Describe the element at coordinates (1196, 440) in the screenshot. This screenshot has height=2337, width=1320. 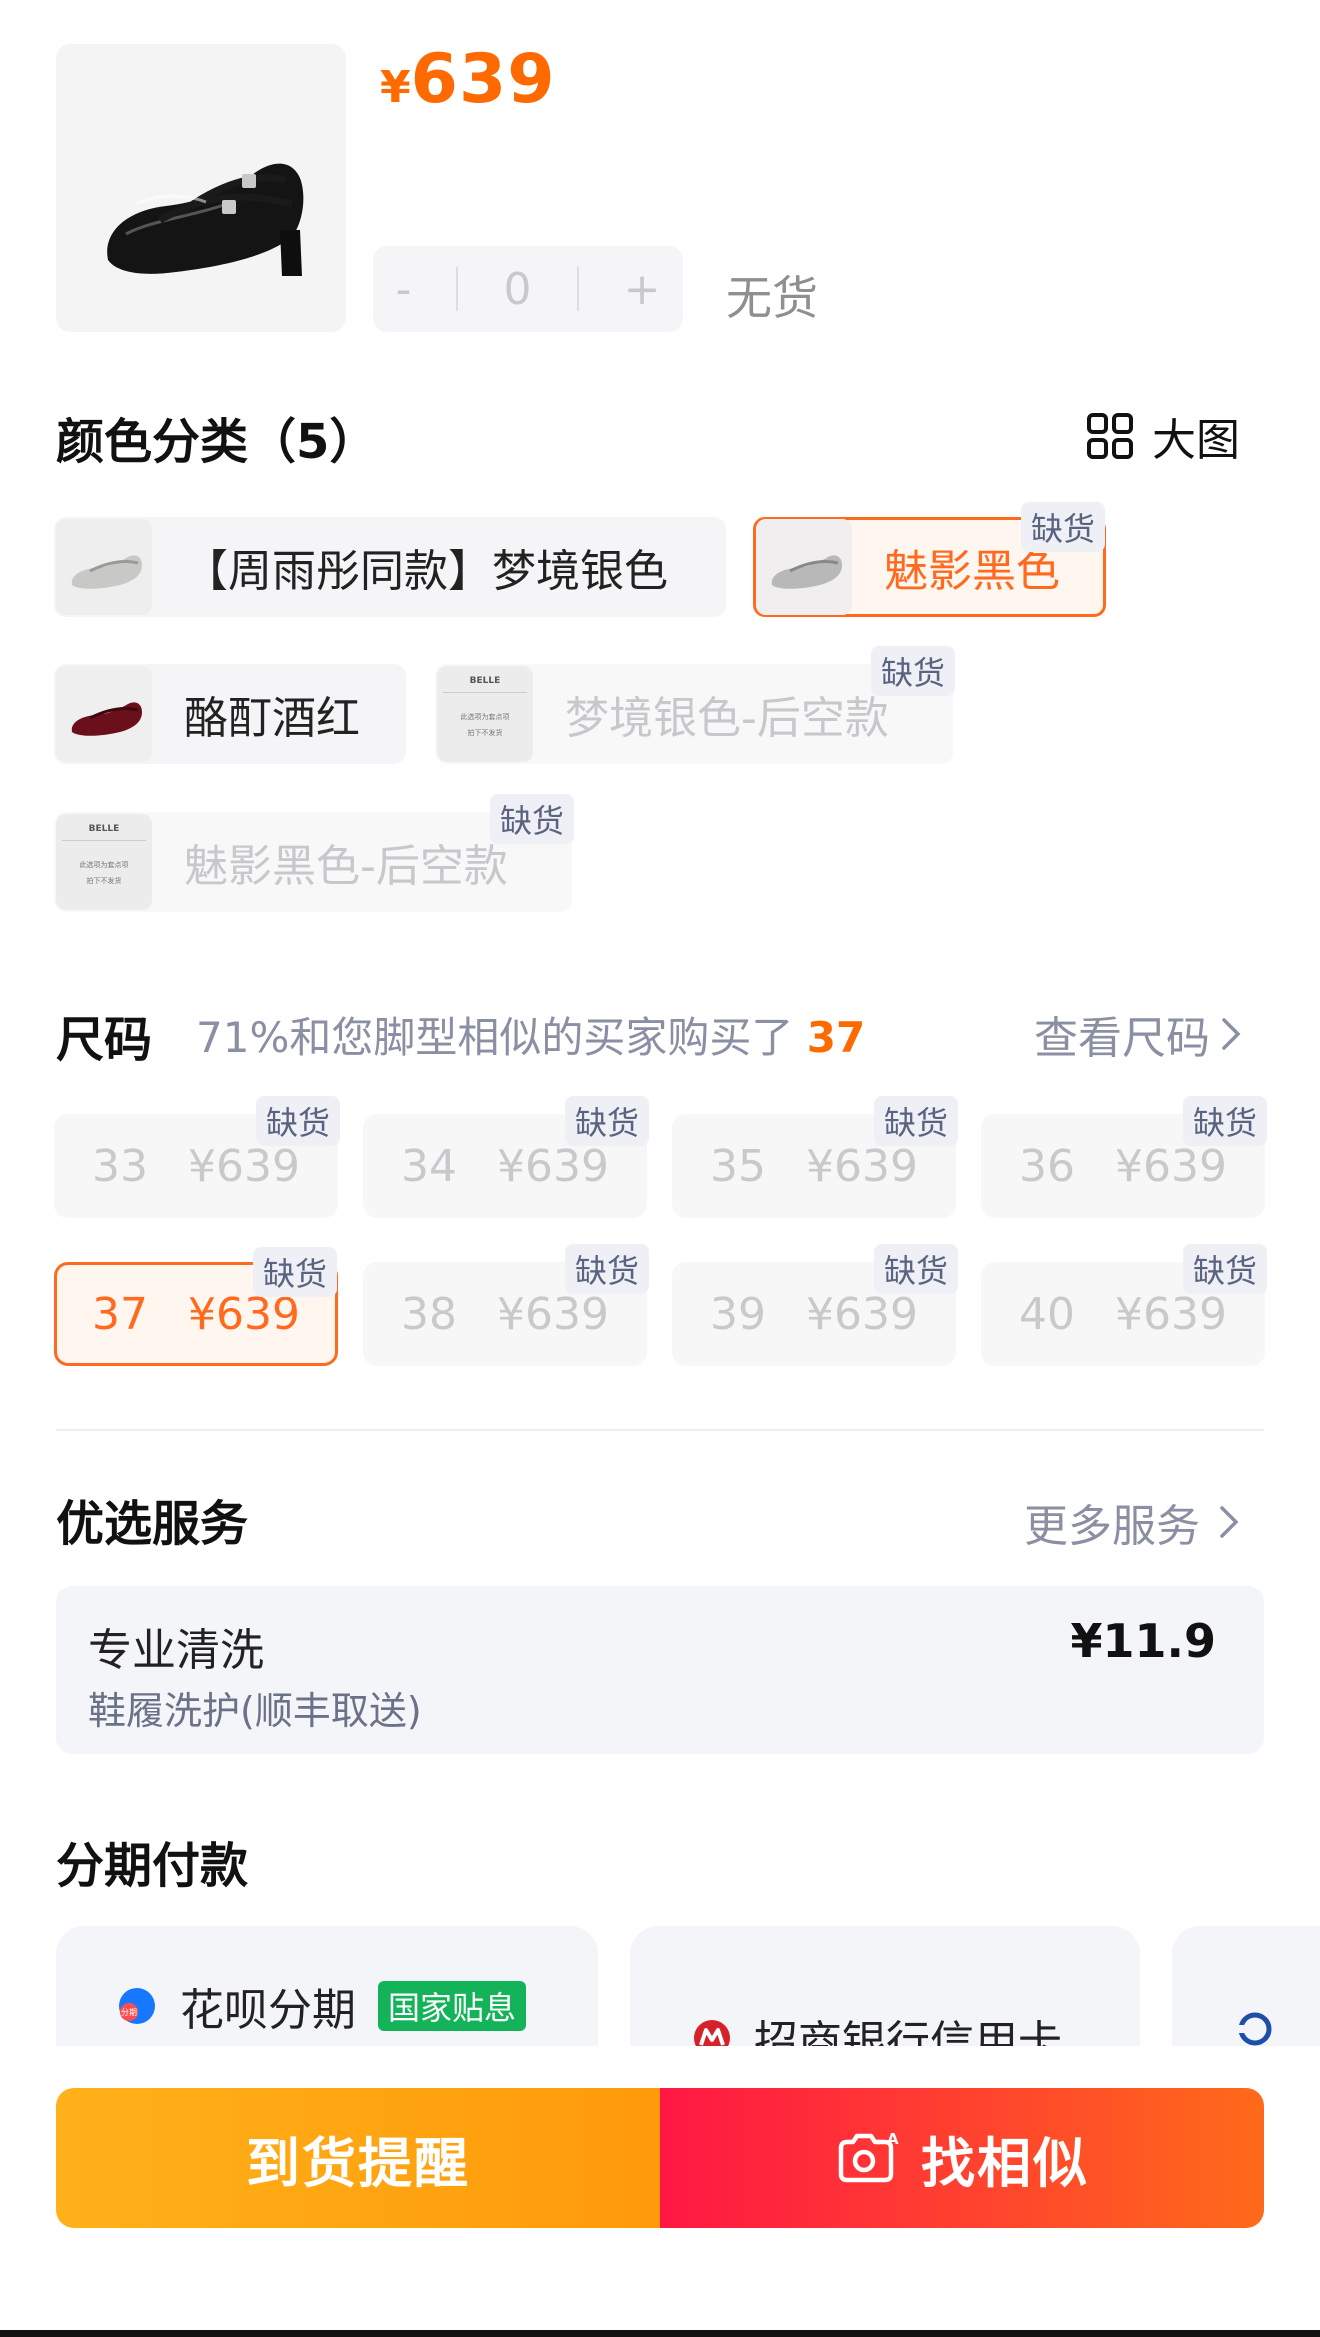
I see `big-view-label: 大图` at that location.